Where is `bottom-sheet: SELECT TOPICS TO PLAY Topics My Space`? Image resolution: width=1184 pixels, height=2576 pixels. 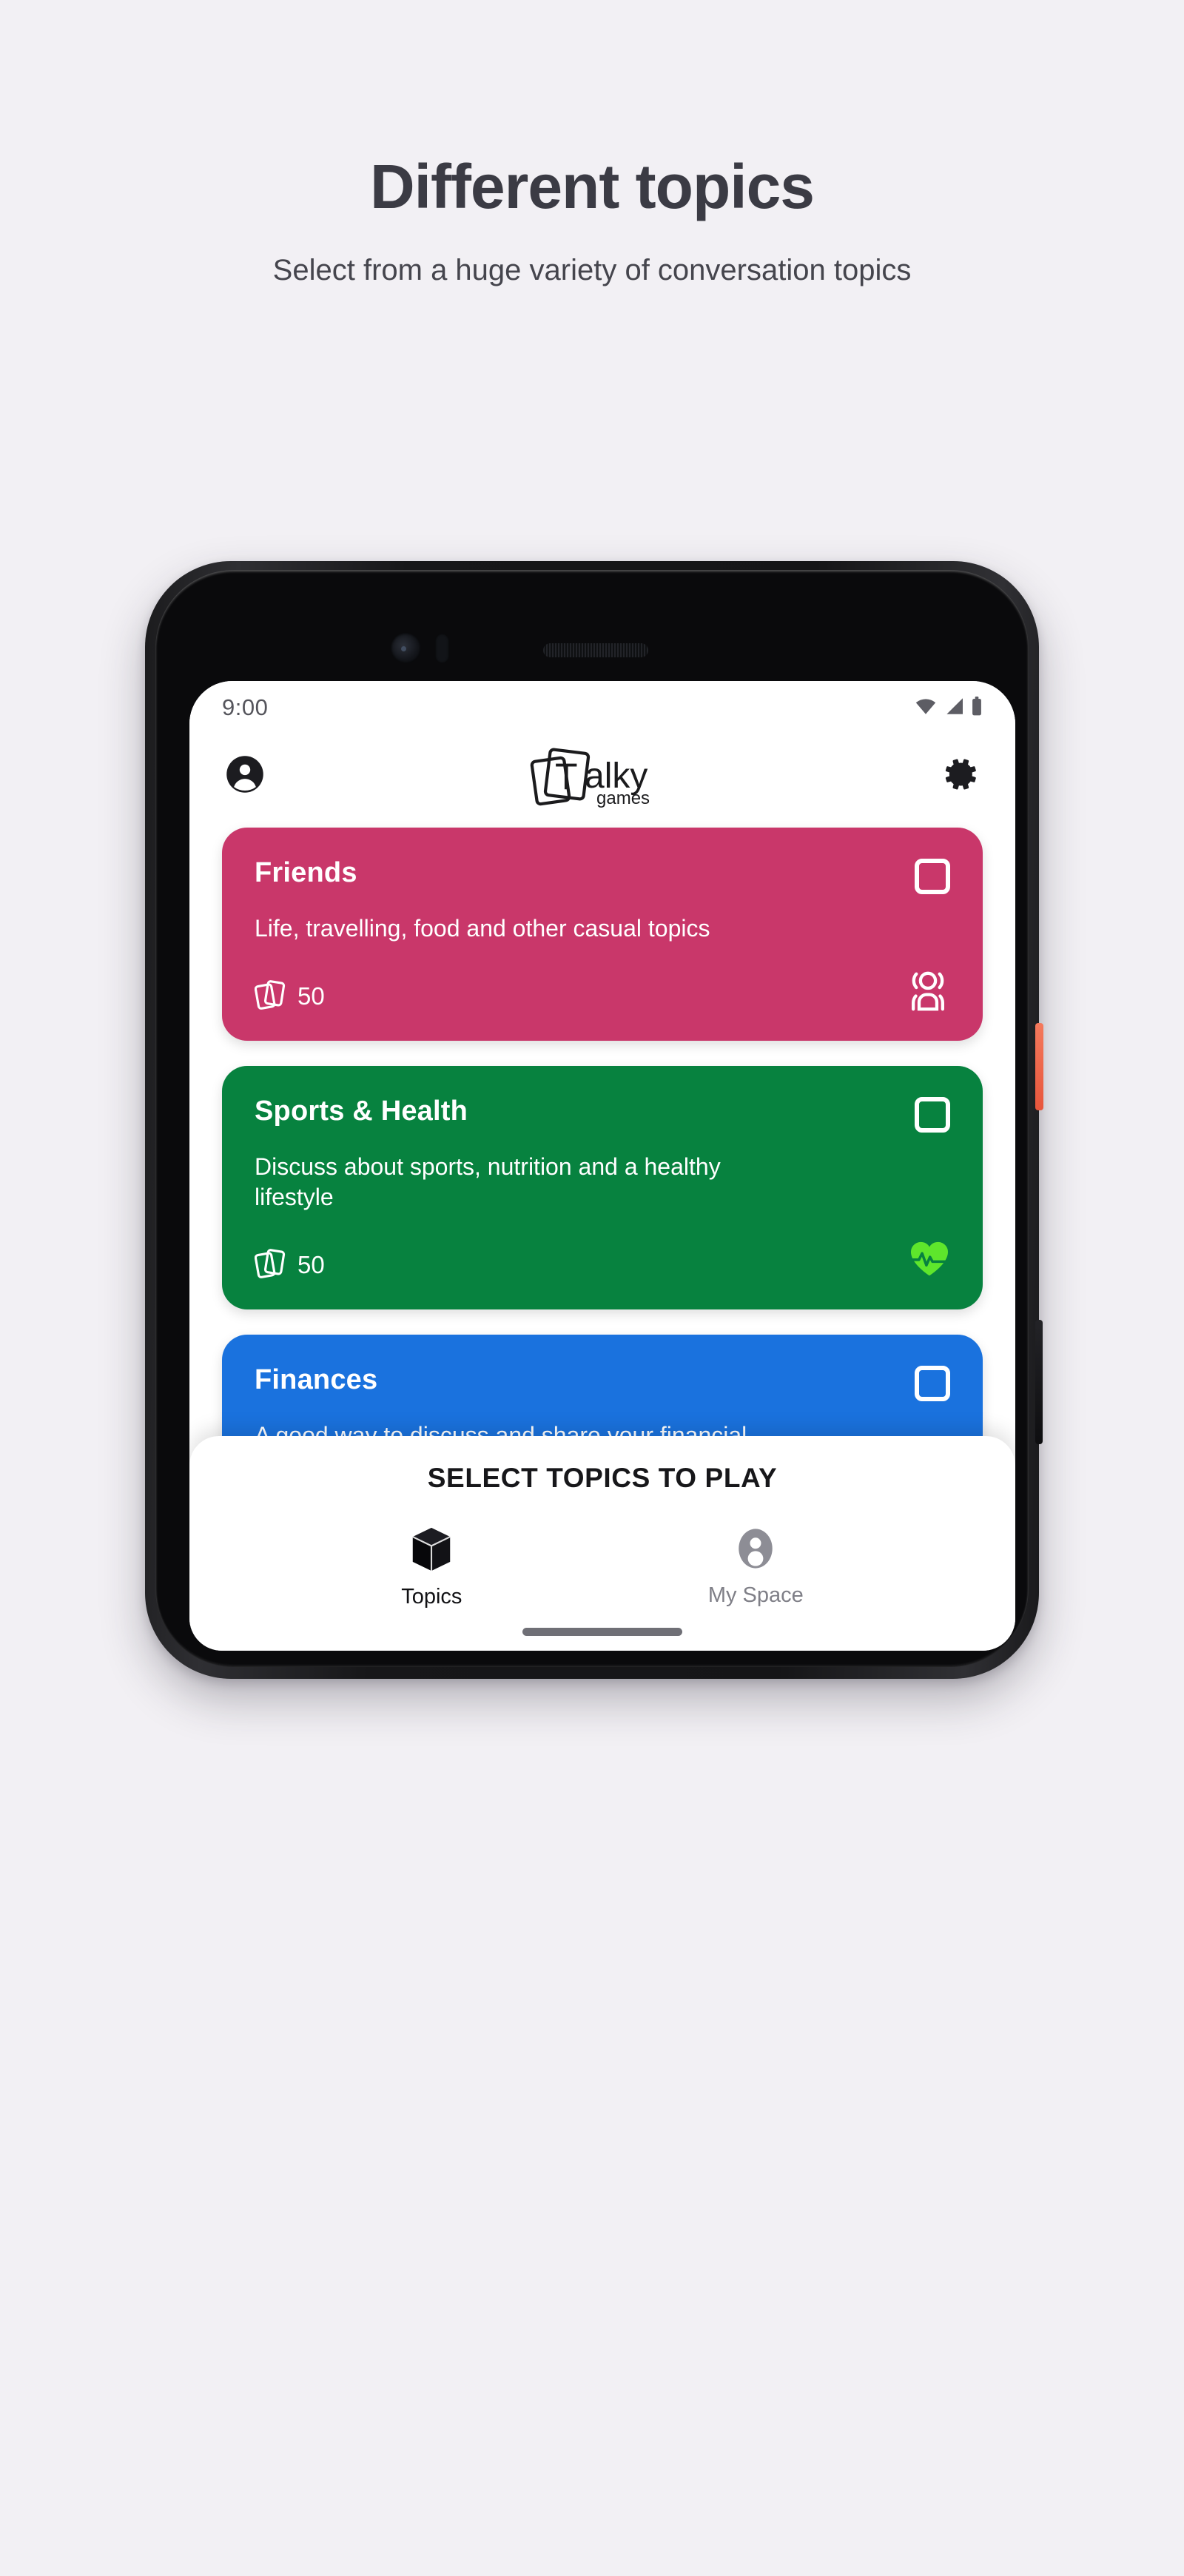
bottom-sheet: SELECT TOPICS TO PLAY Topics My Space is located at coordinates (602, 1543).